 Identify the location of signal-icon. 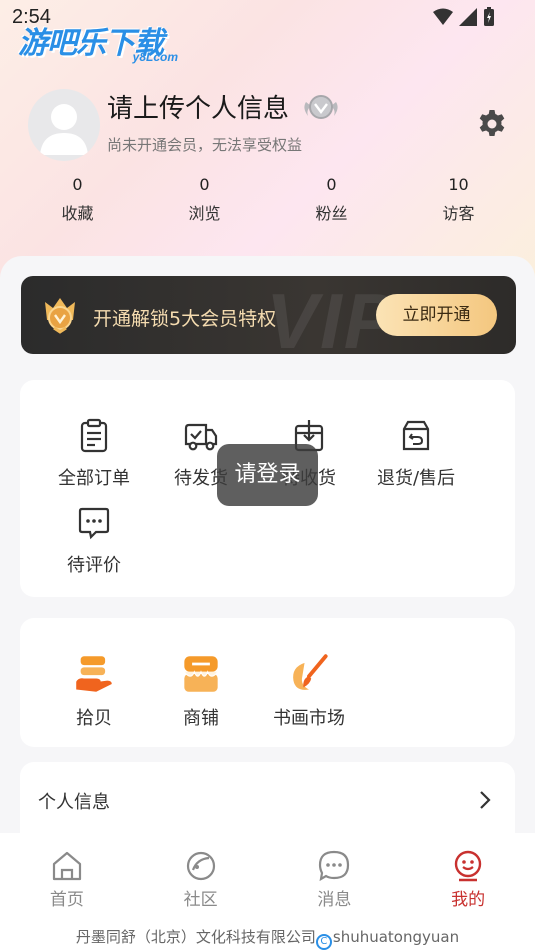
(468, 17).